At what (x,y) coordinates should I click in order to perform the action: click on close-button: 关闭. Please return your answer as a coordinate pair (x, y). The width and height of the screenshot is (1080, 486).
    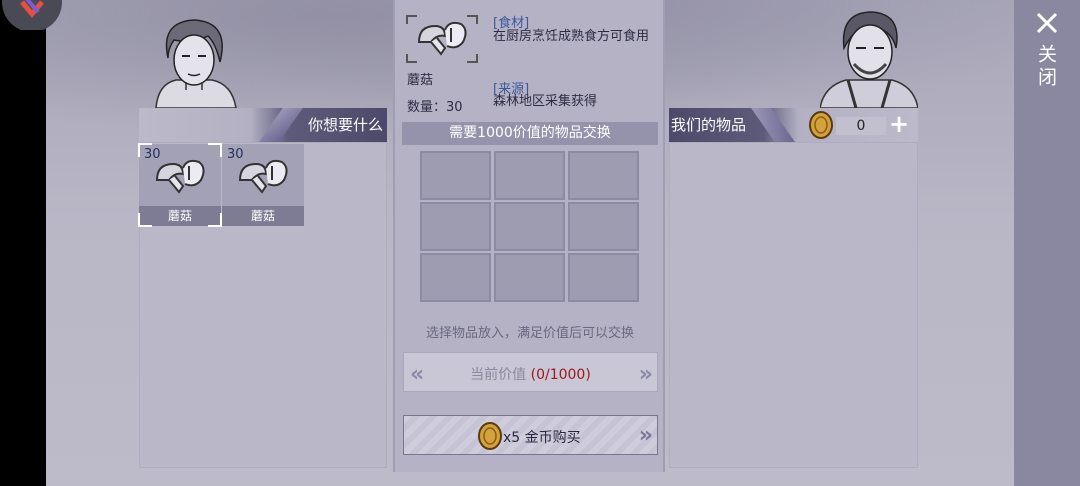
    Looking at the image, I should click on (1047, 67).